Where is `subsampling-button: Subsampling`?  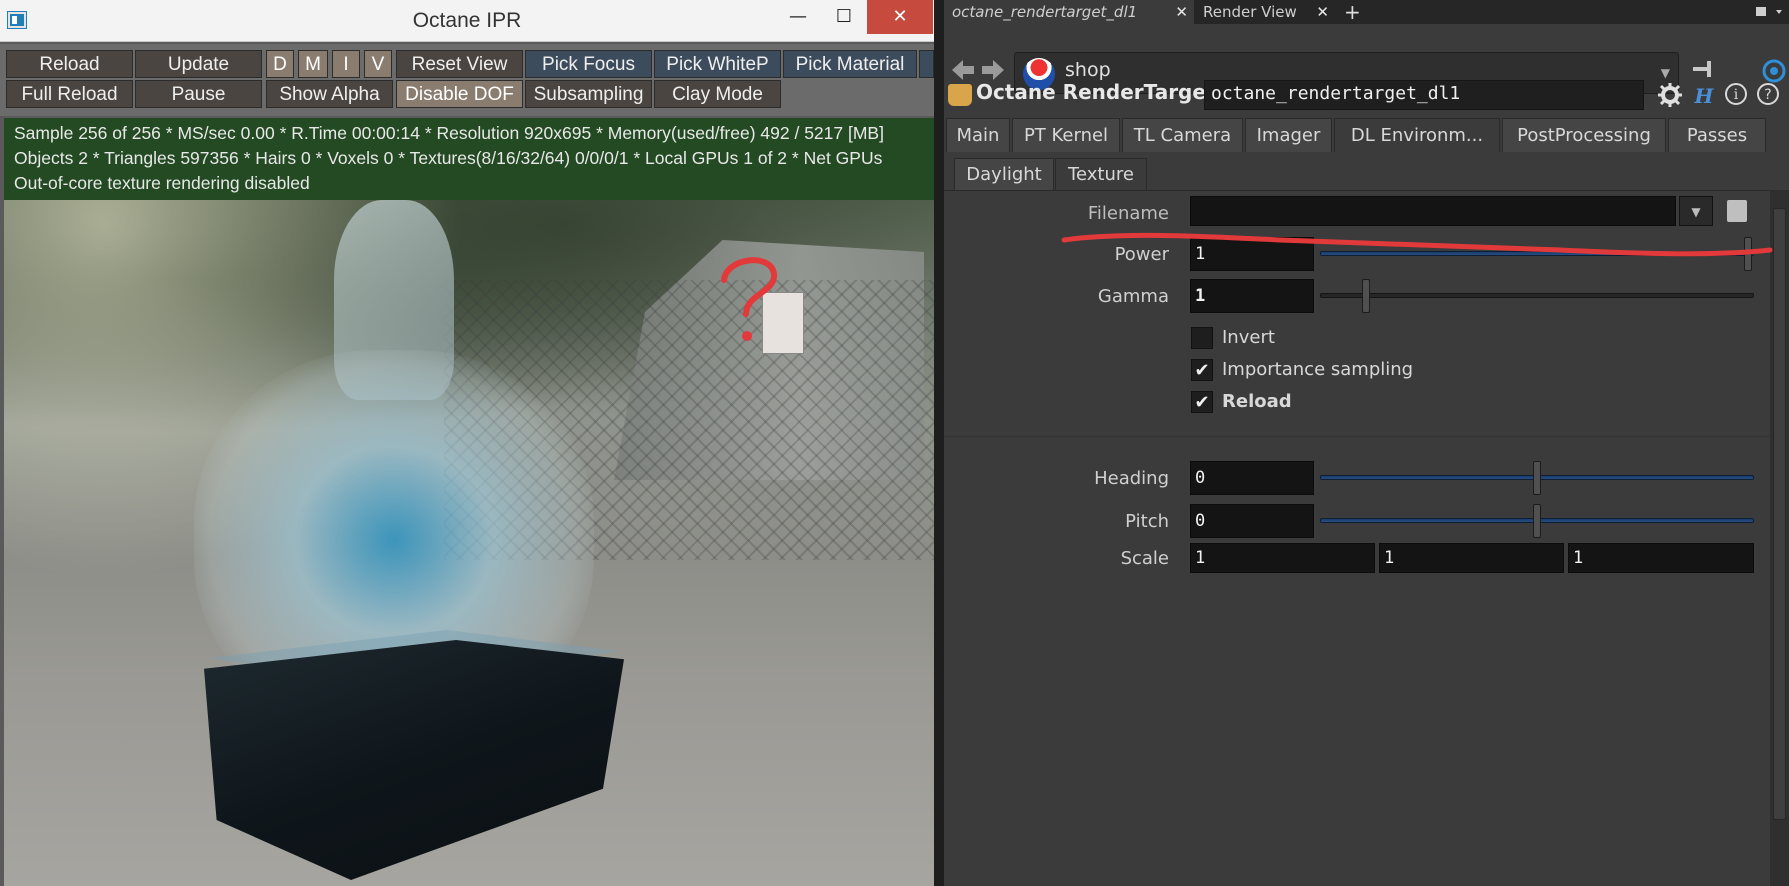 subsampling-button: Subsampling is located at coordinates (588, 94).